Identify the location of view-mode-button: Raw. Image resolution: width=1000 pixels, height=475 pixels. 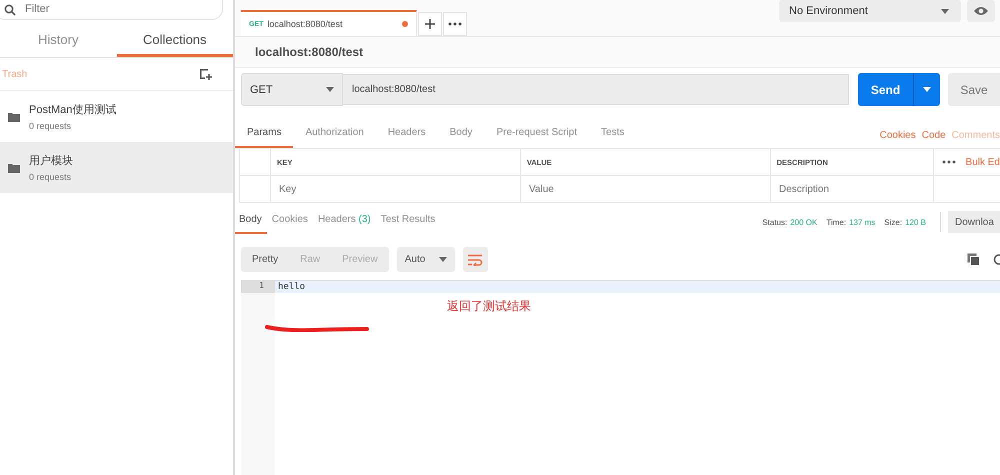
(310, 259).